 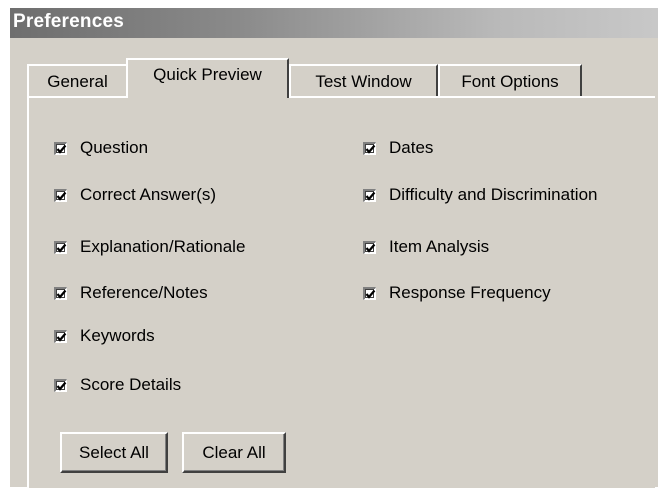 What do you see at coordinates (470, 292) in the screenshot?
I see `checkbox-response-frequency-label: Response Frequency` at bounding box center [470, 292].